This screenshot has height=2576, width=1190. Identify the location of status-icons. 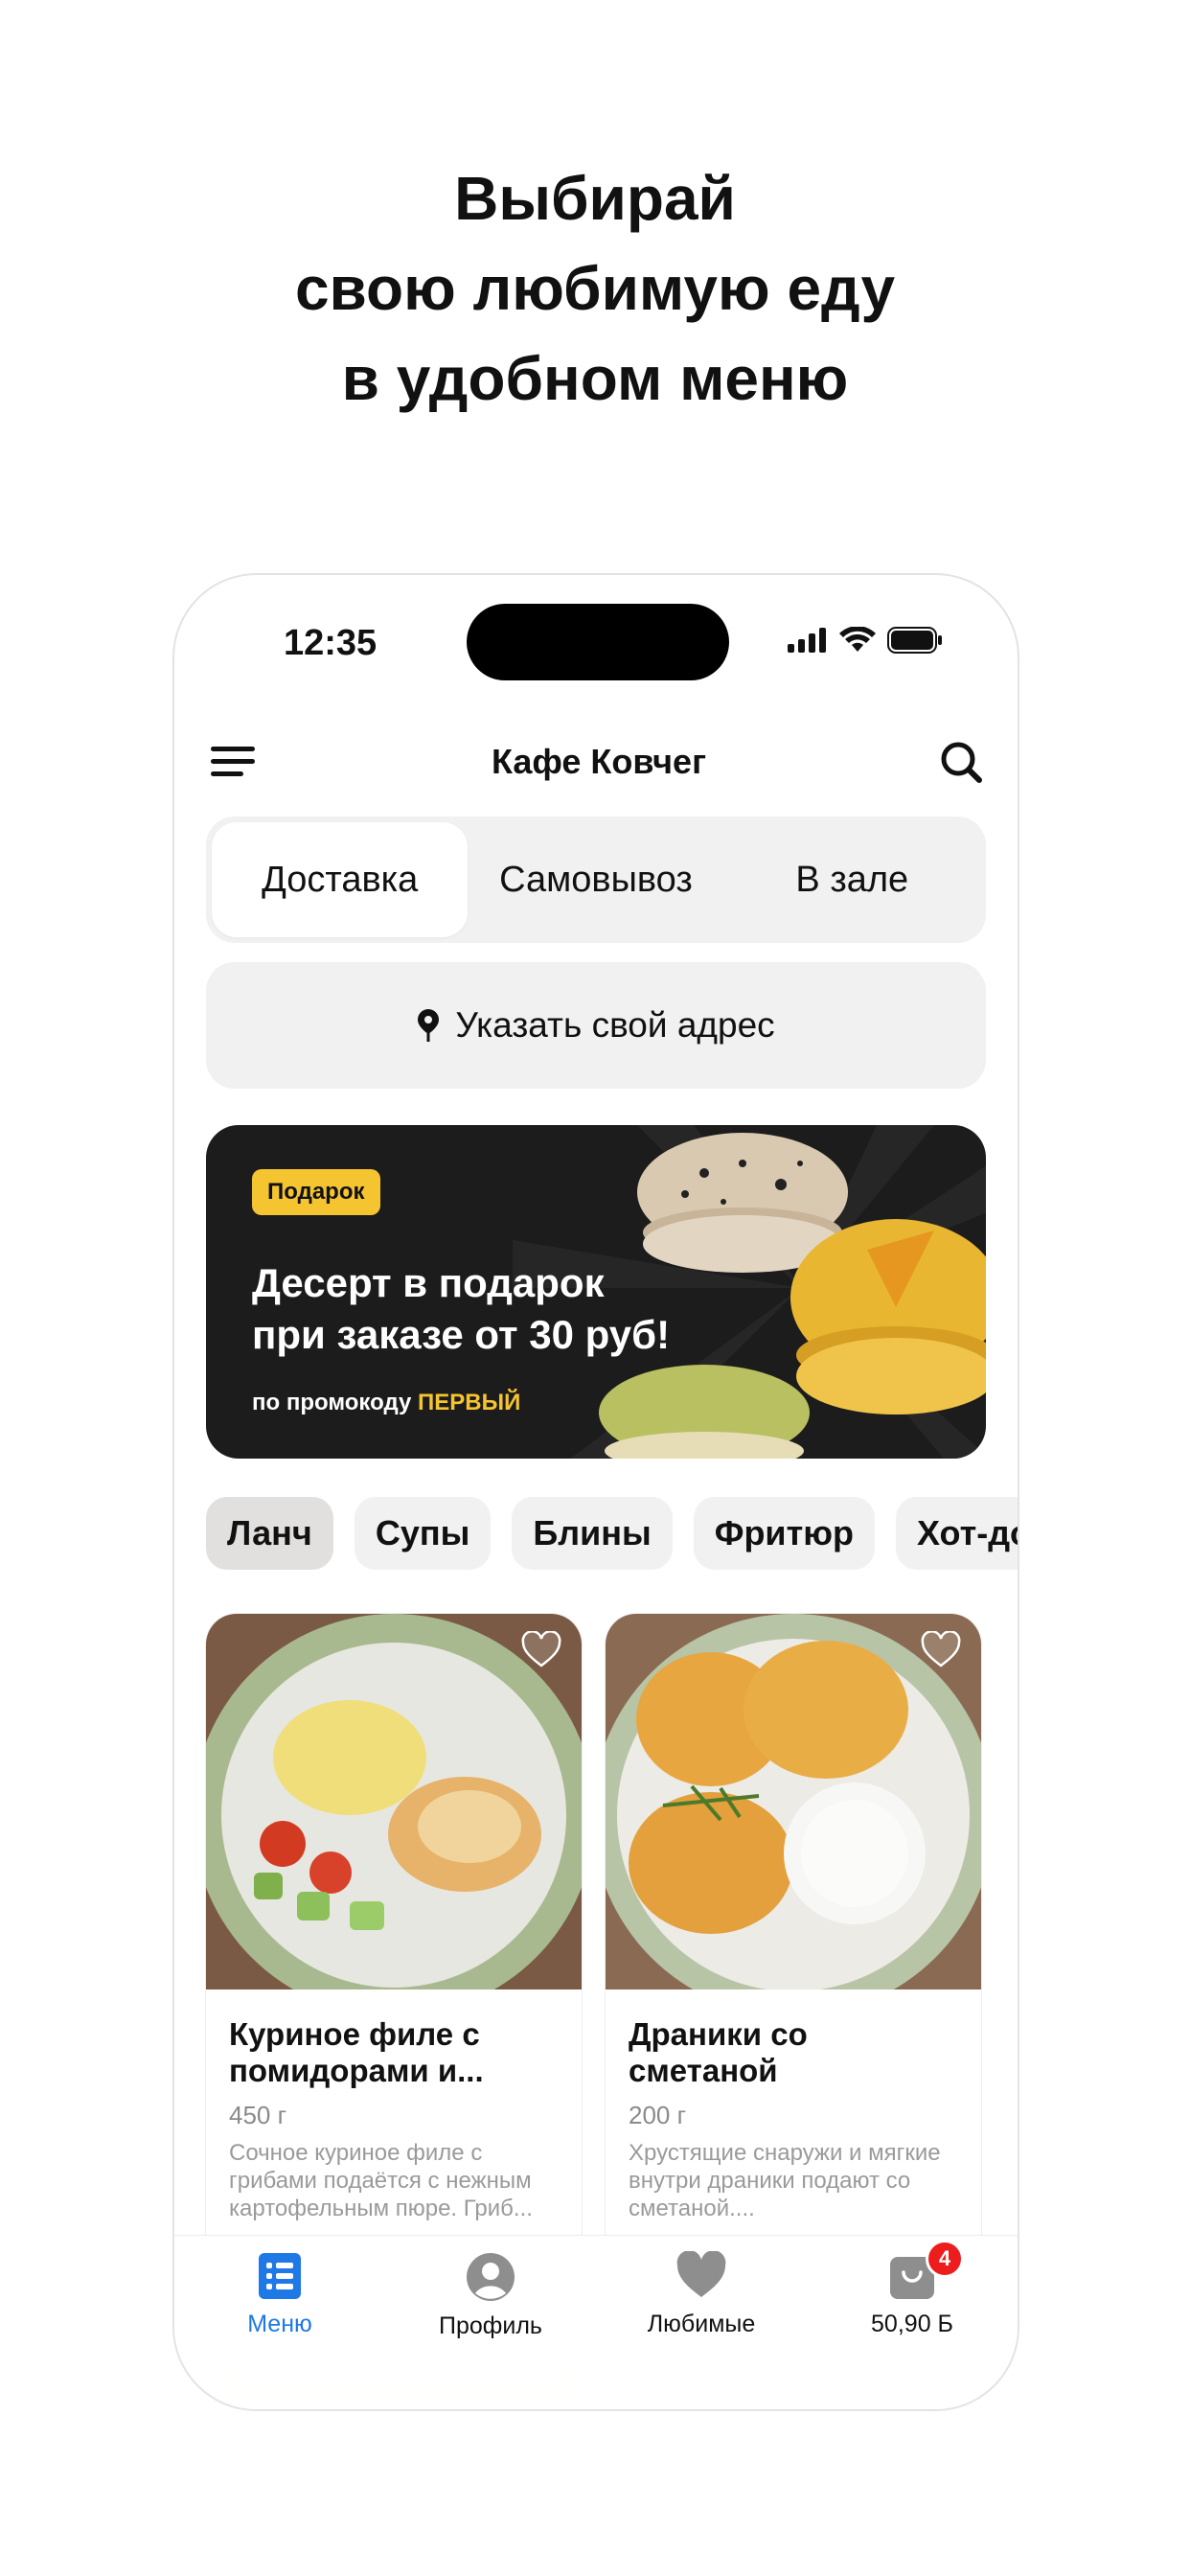
(866, 640).